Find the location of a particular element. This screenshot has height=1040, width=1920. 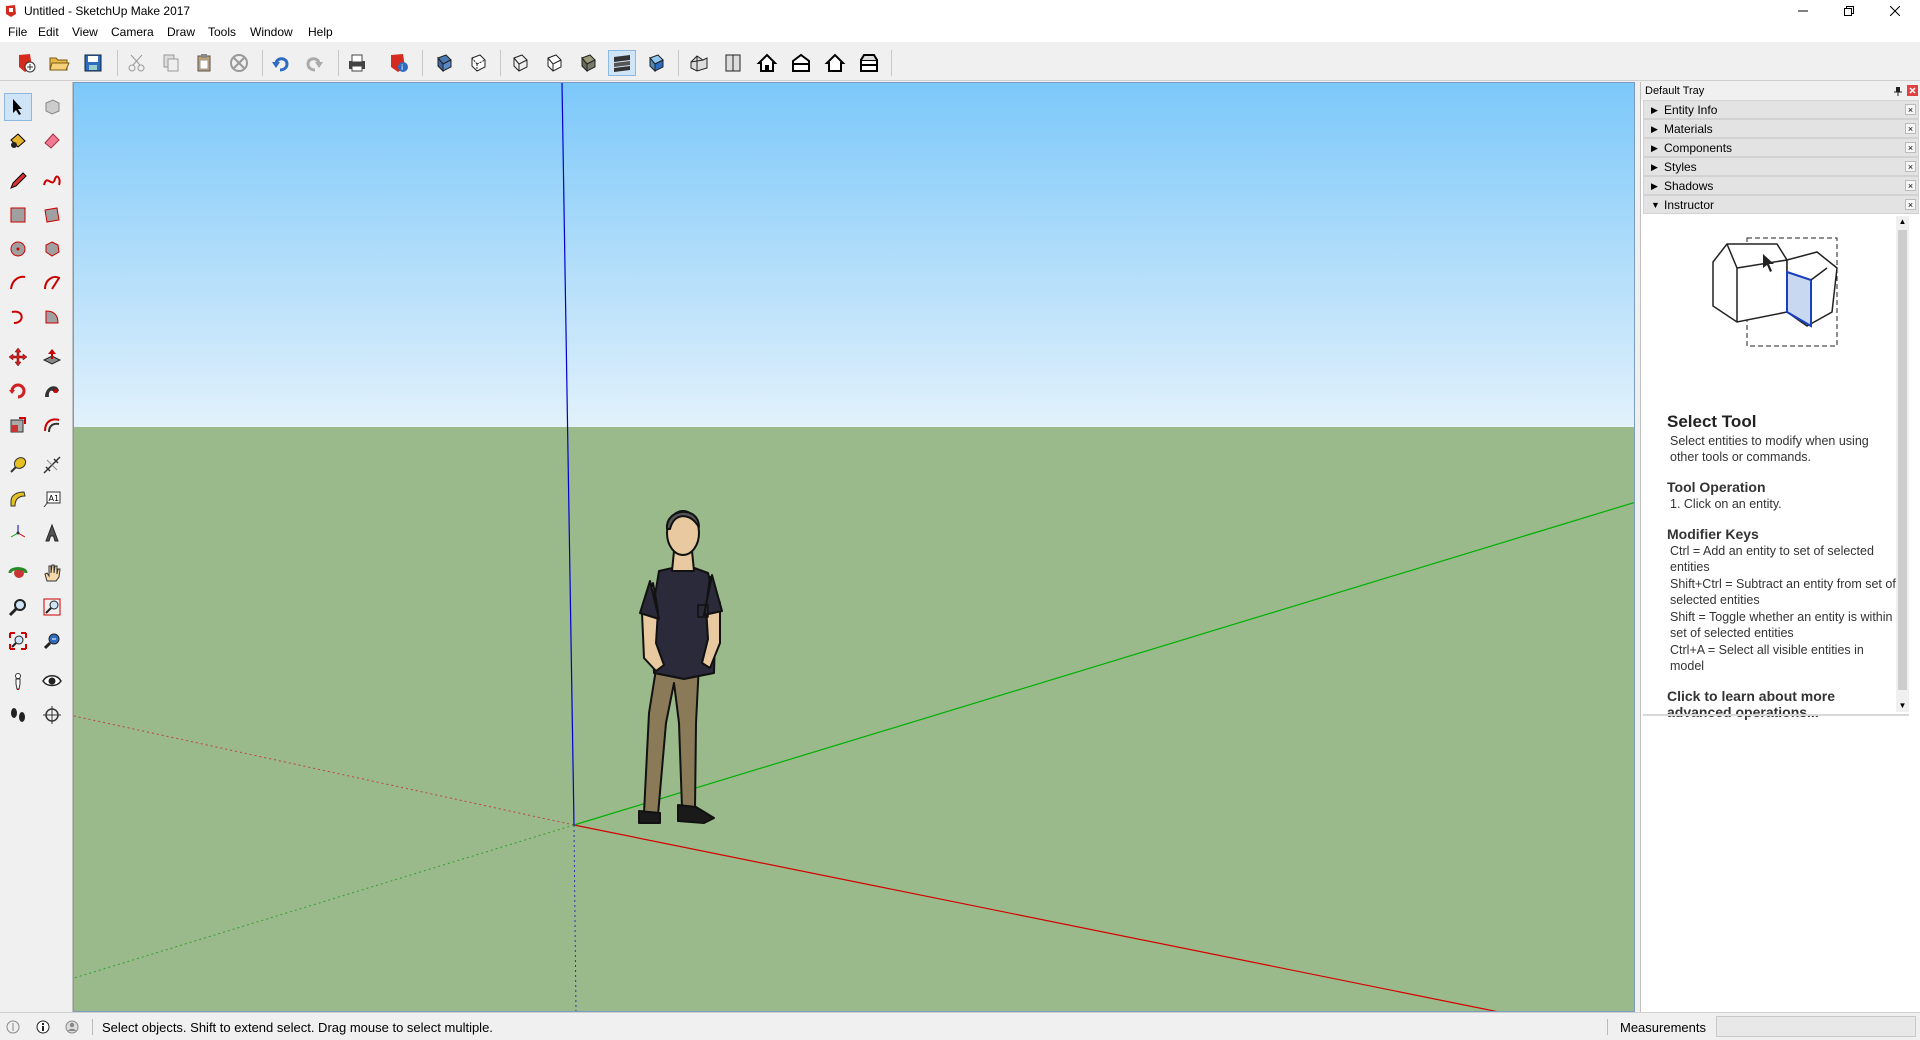

zoom-window-button is located at coordinates (52, 607).